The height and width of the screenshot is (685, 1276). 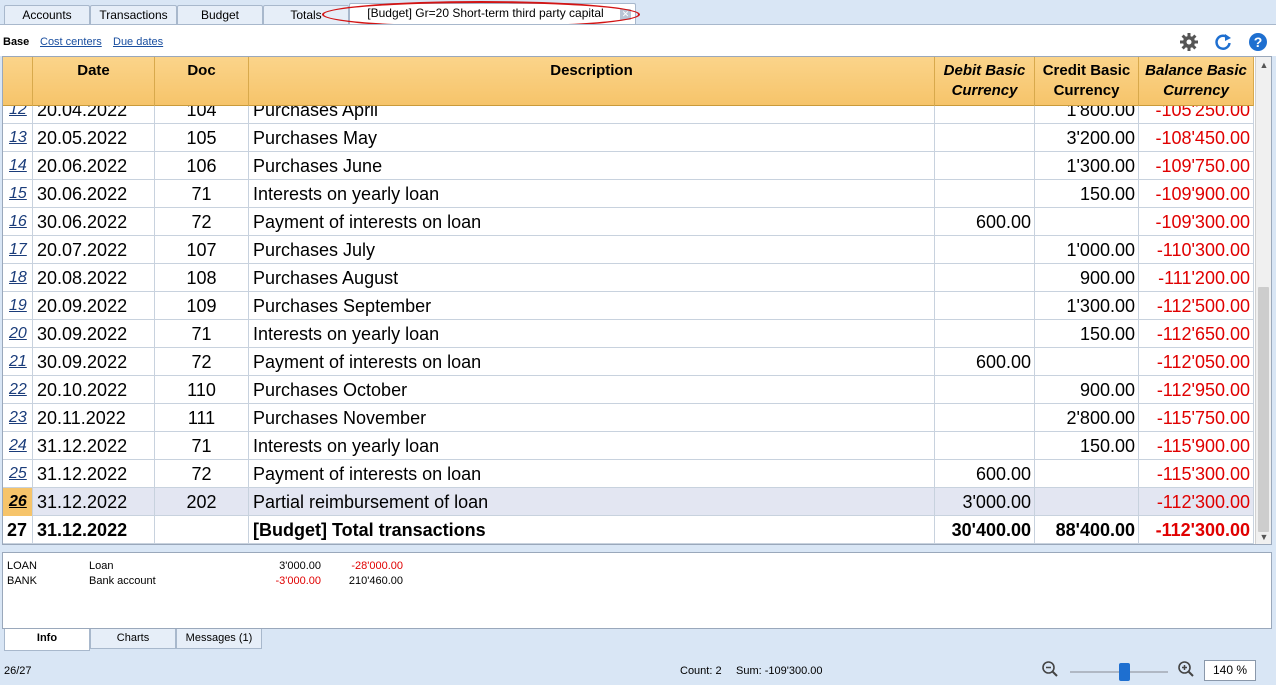 I want to click on cell-description: Purchases September, so click(x=592, y=306).